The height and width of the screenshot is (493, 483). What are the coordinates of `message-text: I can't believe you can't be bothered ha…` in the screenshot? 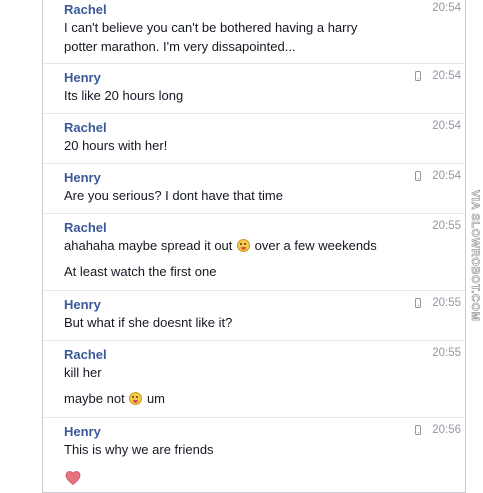 It's located at (211, 27).